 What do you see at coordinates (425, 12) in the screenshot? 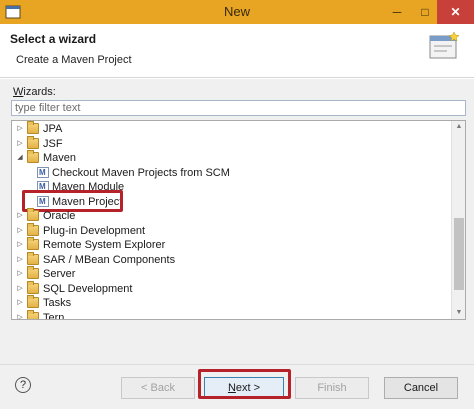
I see `maximize-button: □` at bounding box center [425, 12].